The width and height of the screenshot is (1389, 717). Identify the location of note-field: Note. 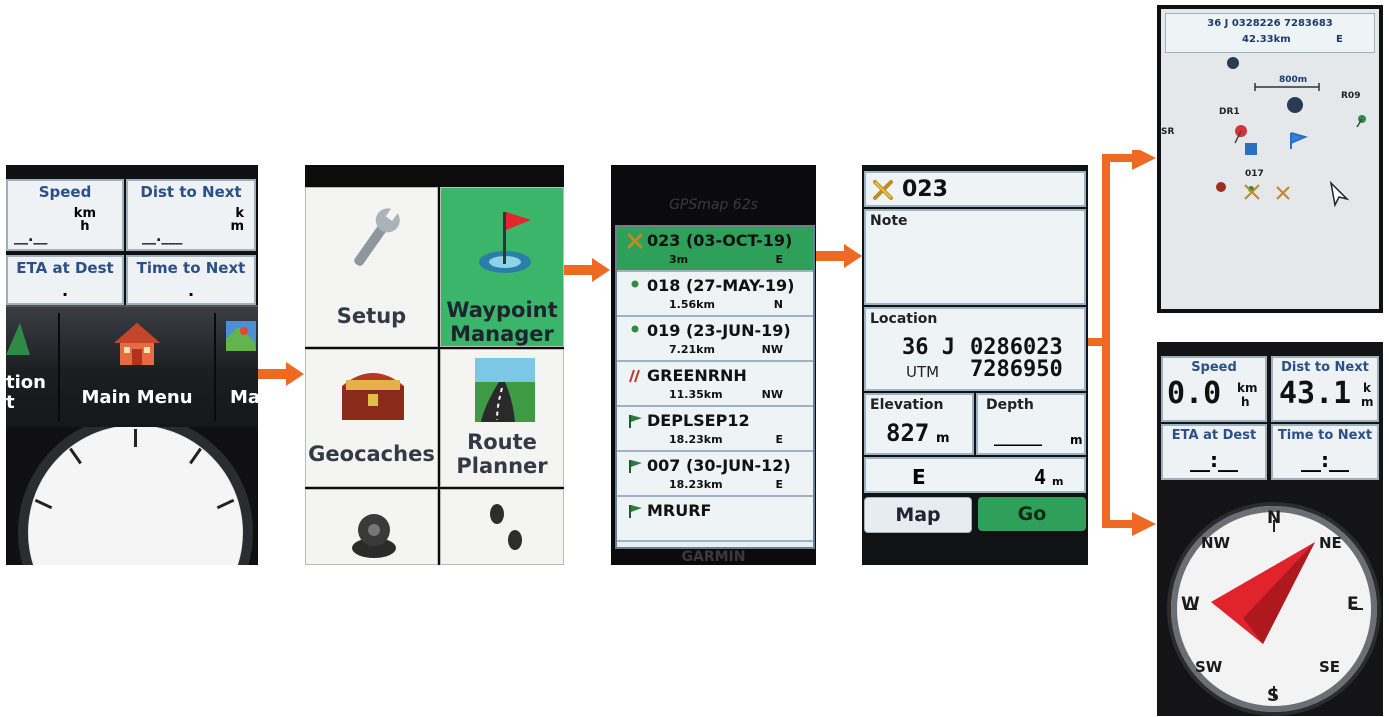
(975, 257).